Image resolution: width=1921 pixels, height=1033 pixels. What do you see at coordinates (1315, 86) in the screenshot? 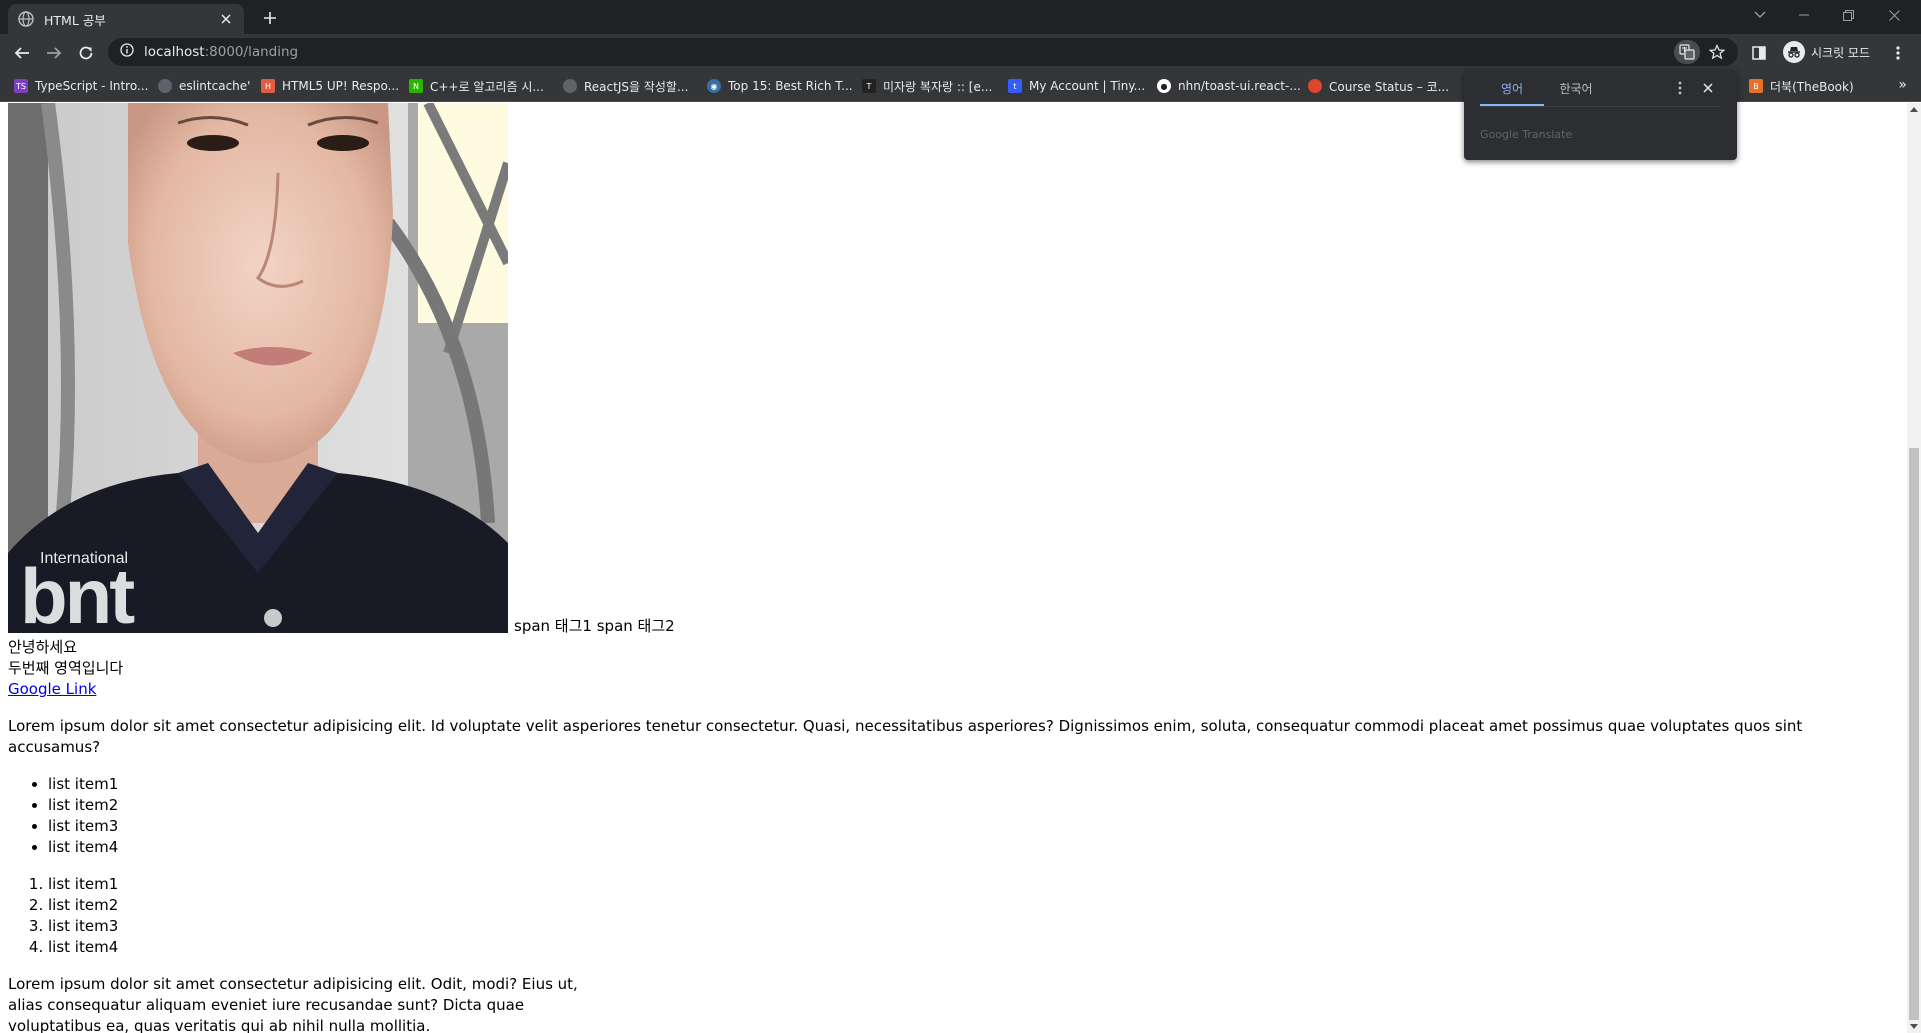
I see `apple-icon` at bounding box center [1315, 86].